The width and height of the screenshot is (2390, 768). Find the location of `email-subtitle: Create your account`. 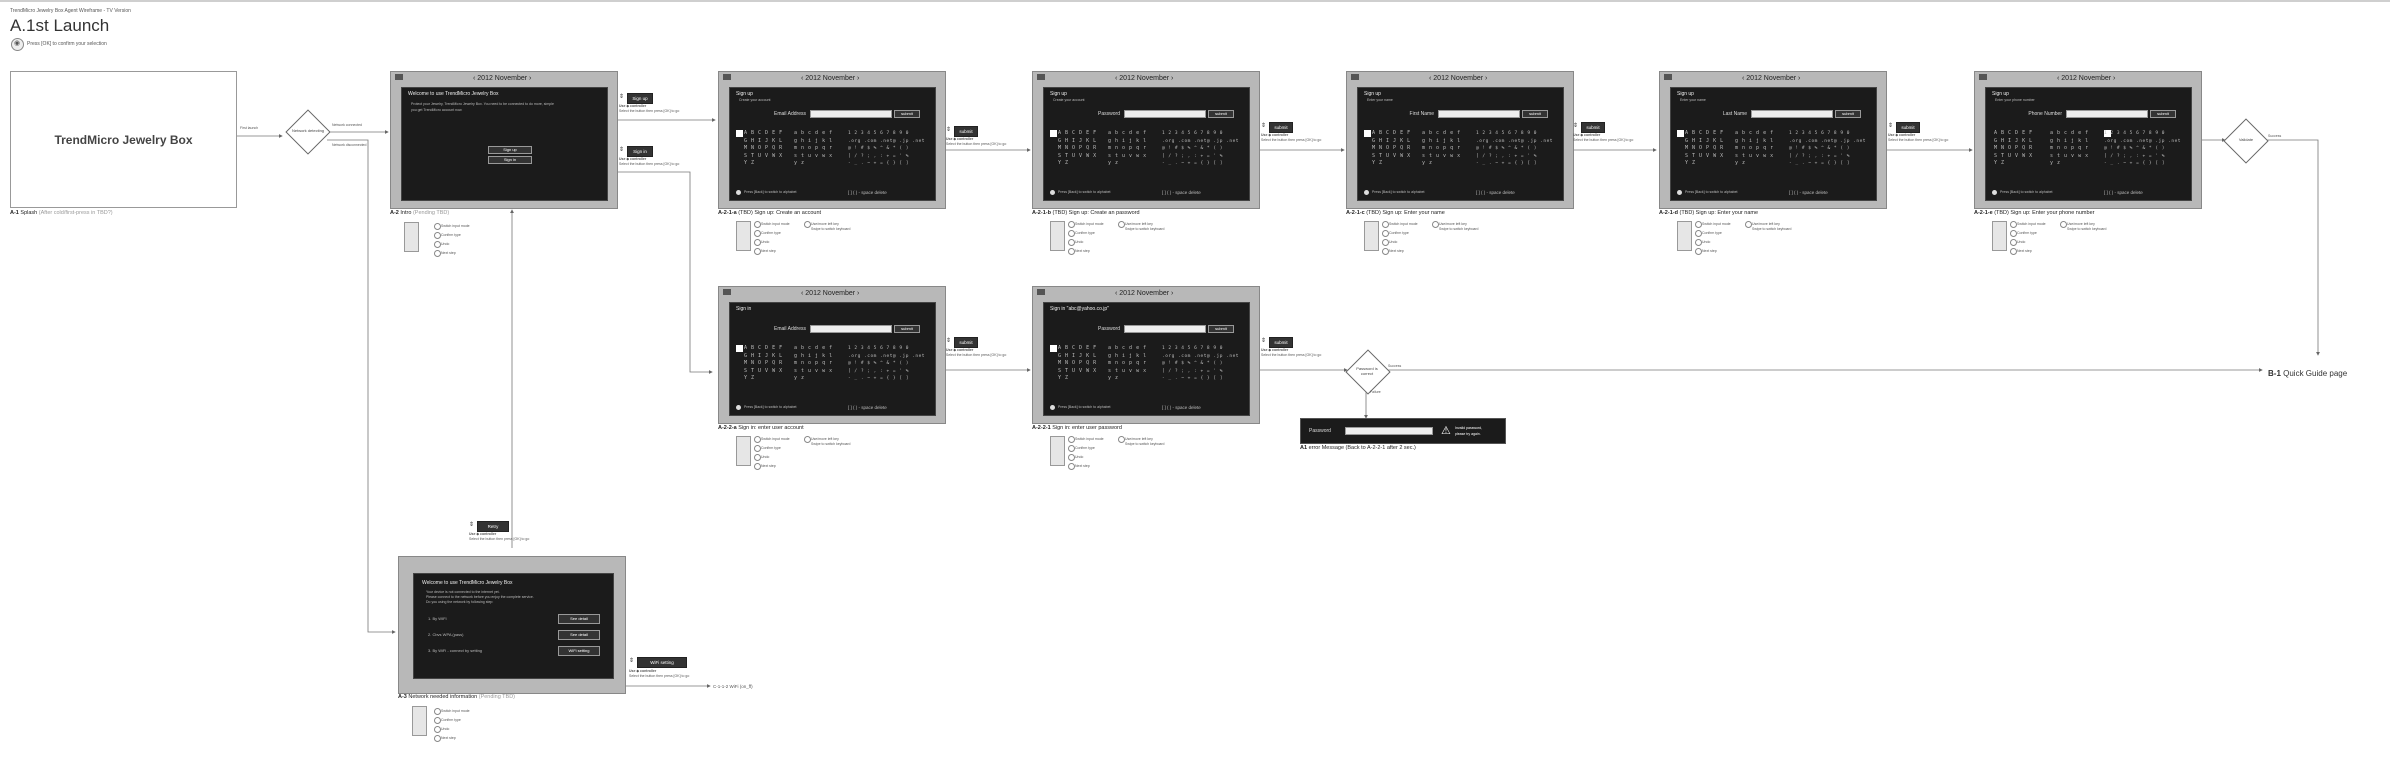

email-subtitle: Create your account is located at coordinates (755, 100).